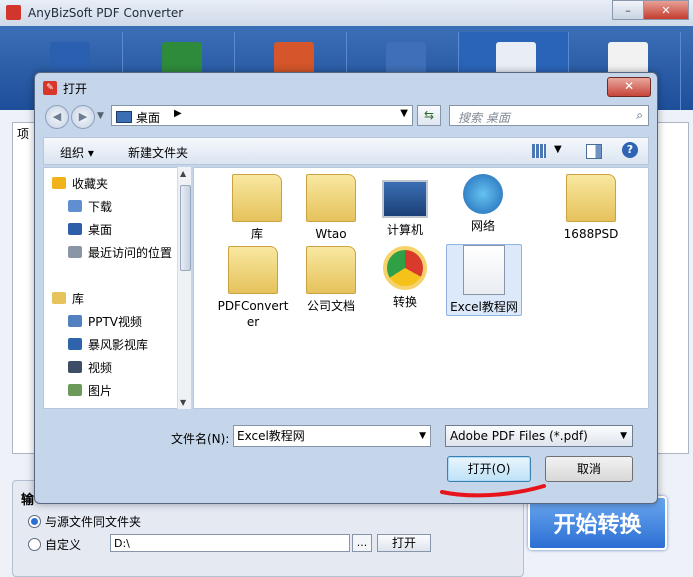  Describe the element at coordinates (331, 198) in the screenshot. I see `user-icon` at that location.